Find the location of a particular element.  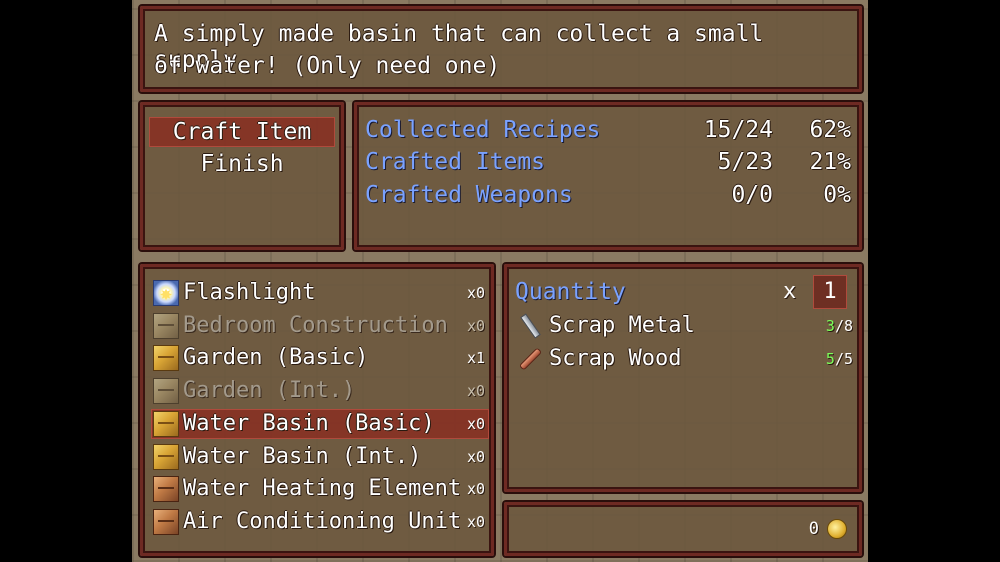

collected-recipes-percent: 62% is located at coordinates (830, 130).